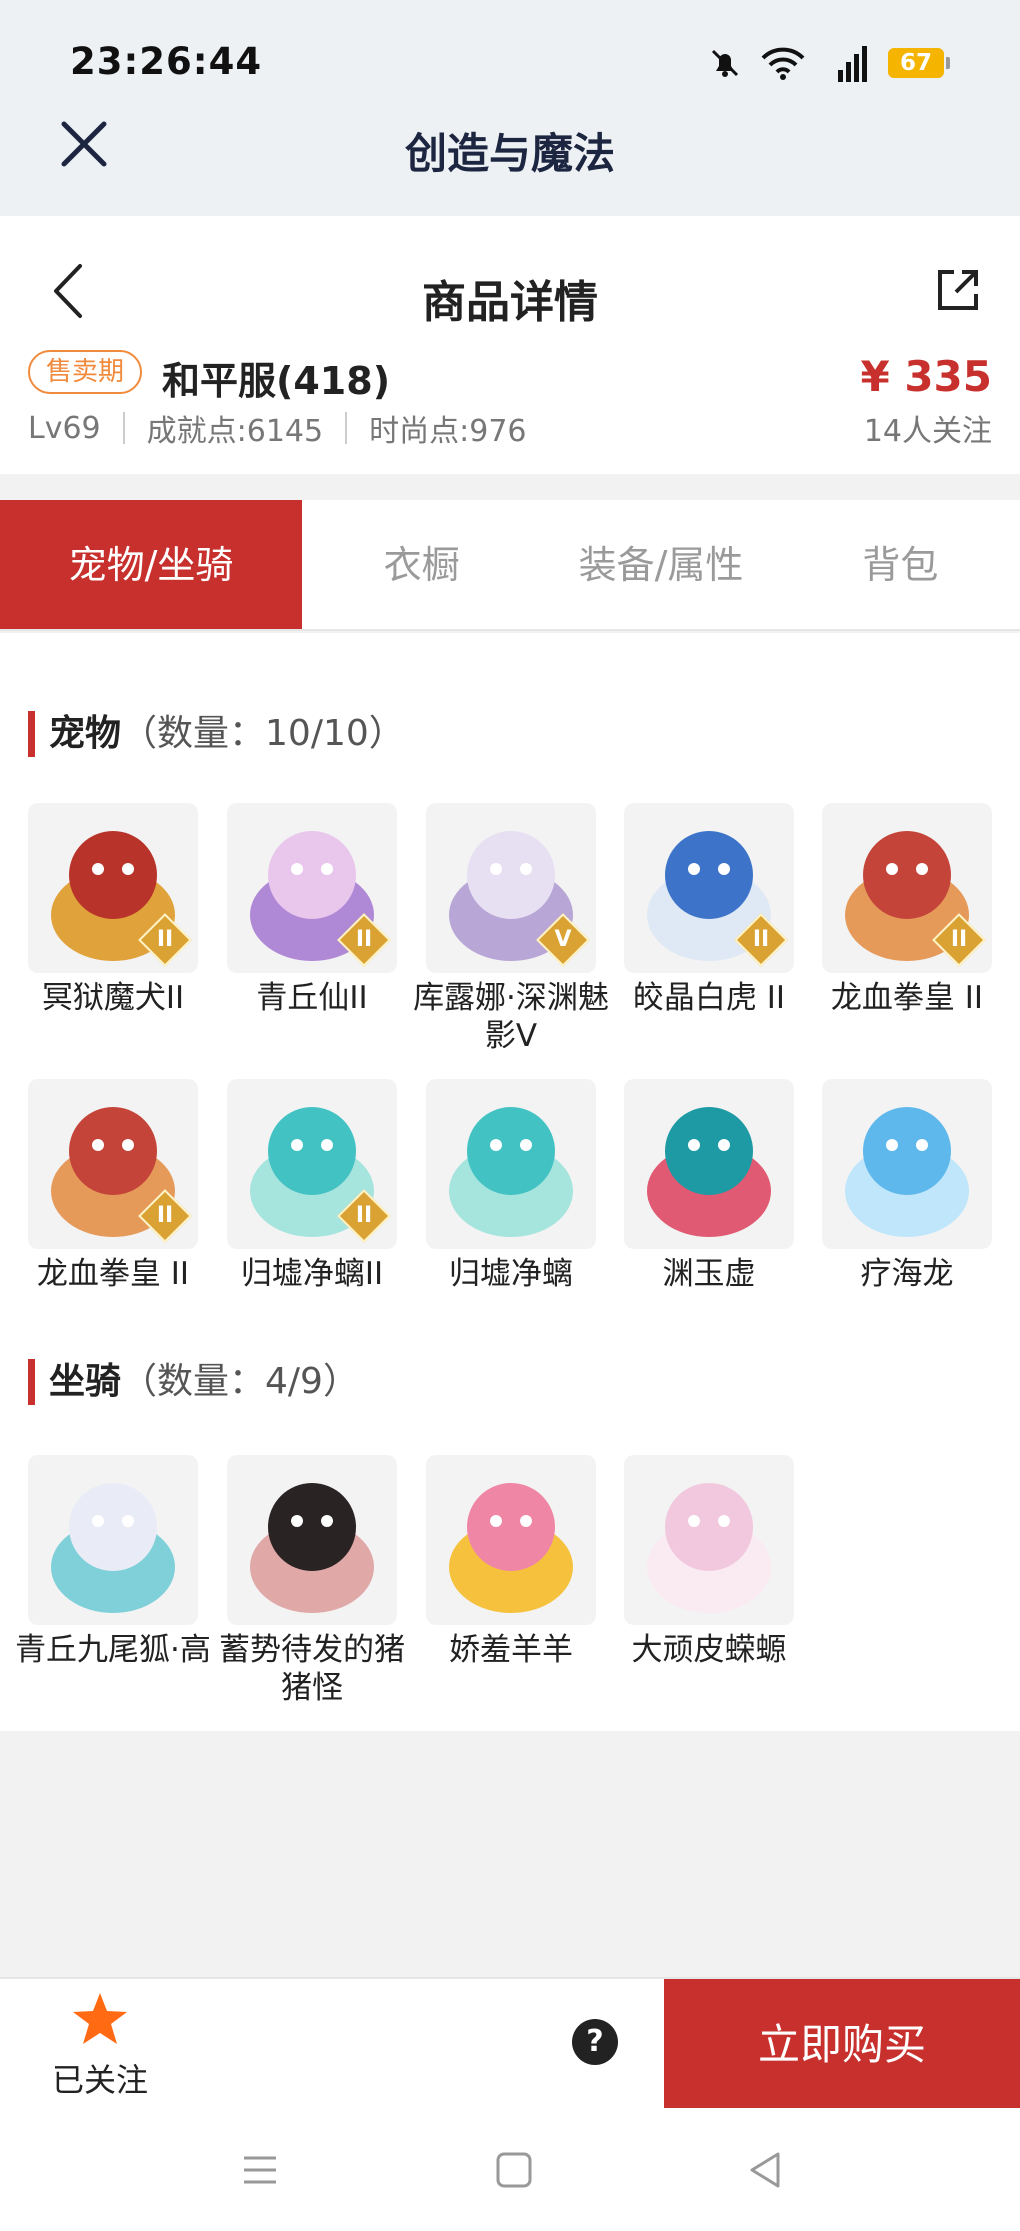 Image resolution: width=1020 pixels, height=2231 pixels. Describe the element at coordinates (926, 376) in the screenshot. I see `price: ¥ 335` at that location.